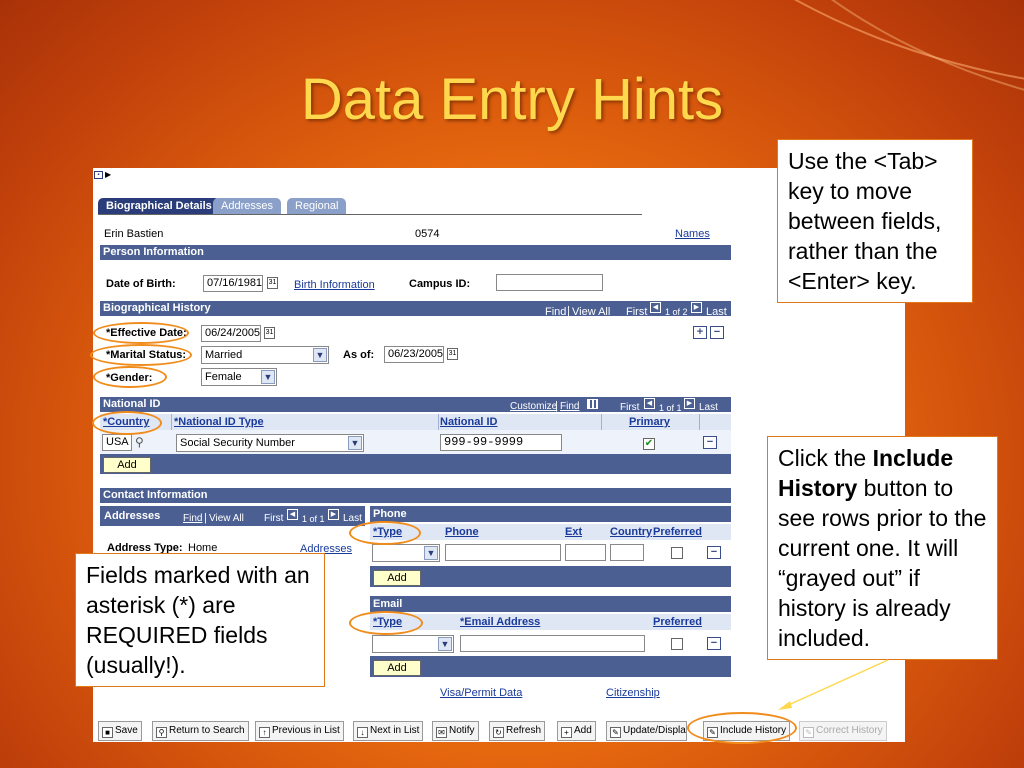 The width and height of the screenshot is (1024, 768). I want to click on person-name: Erin Bastien, so click(134, 234).